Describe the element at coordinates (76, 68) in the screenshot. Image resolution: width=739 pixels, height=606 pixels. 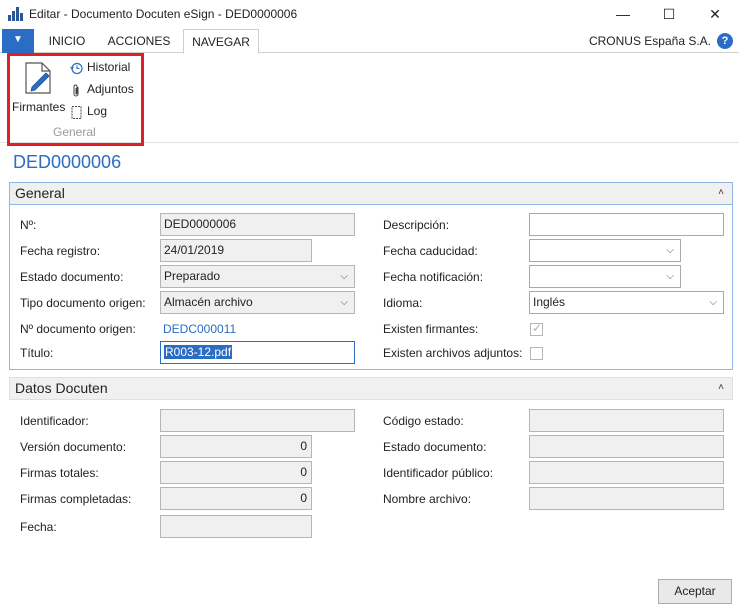
I see `history-icon` at that location.